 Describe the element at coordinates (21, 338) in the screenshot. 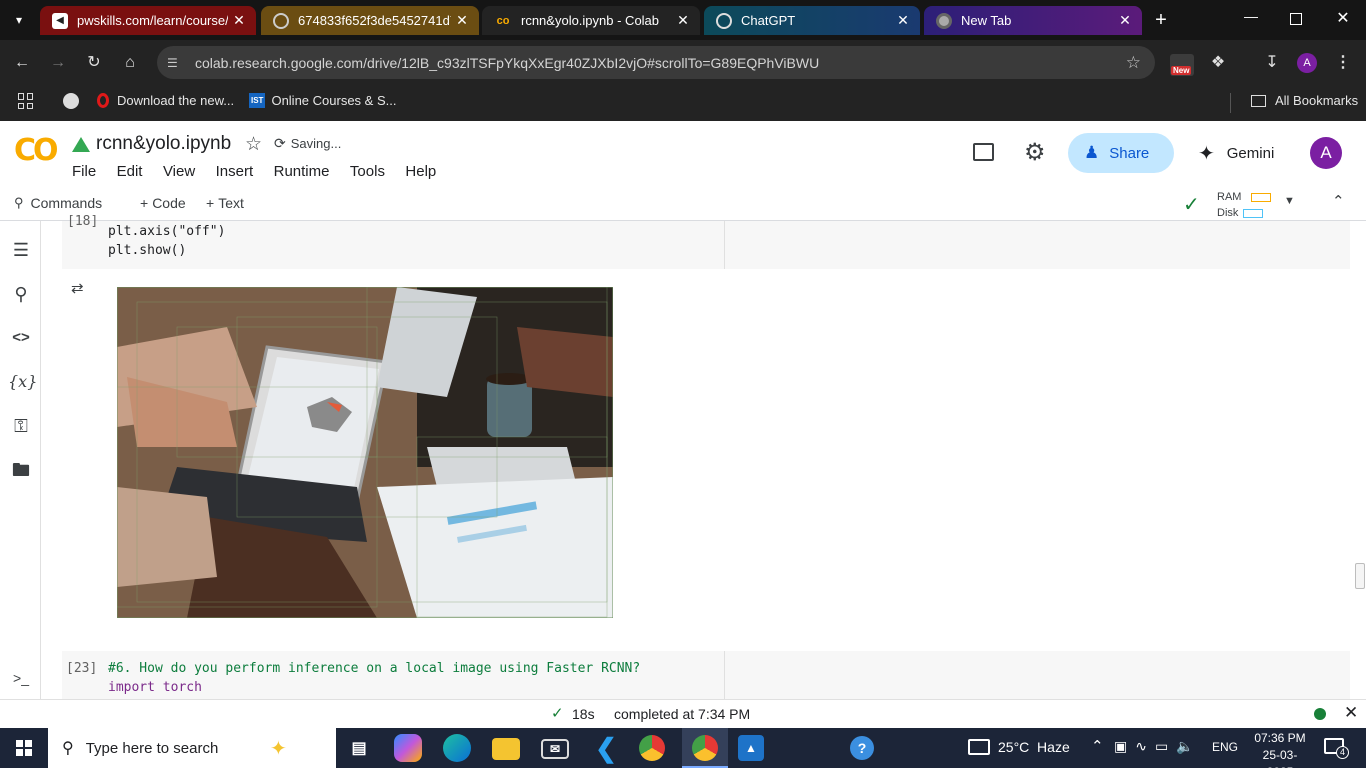

I see `code-snippets-icon: <>` at that location.